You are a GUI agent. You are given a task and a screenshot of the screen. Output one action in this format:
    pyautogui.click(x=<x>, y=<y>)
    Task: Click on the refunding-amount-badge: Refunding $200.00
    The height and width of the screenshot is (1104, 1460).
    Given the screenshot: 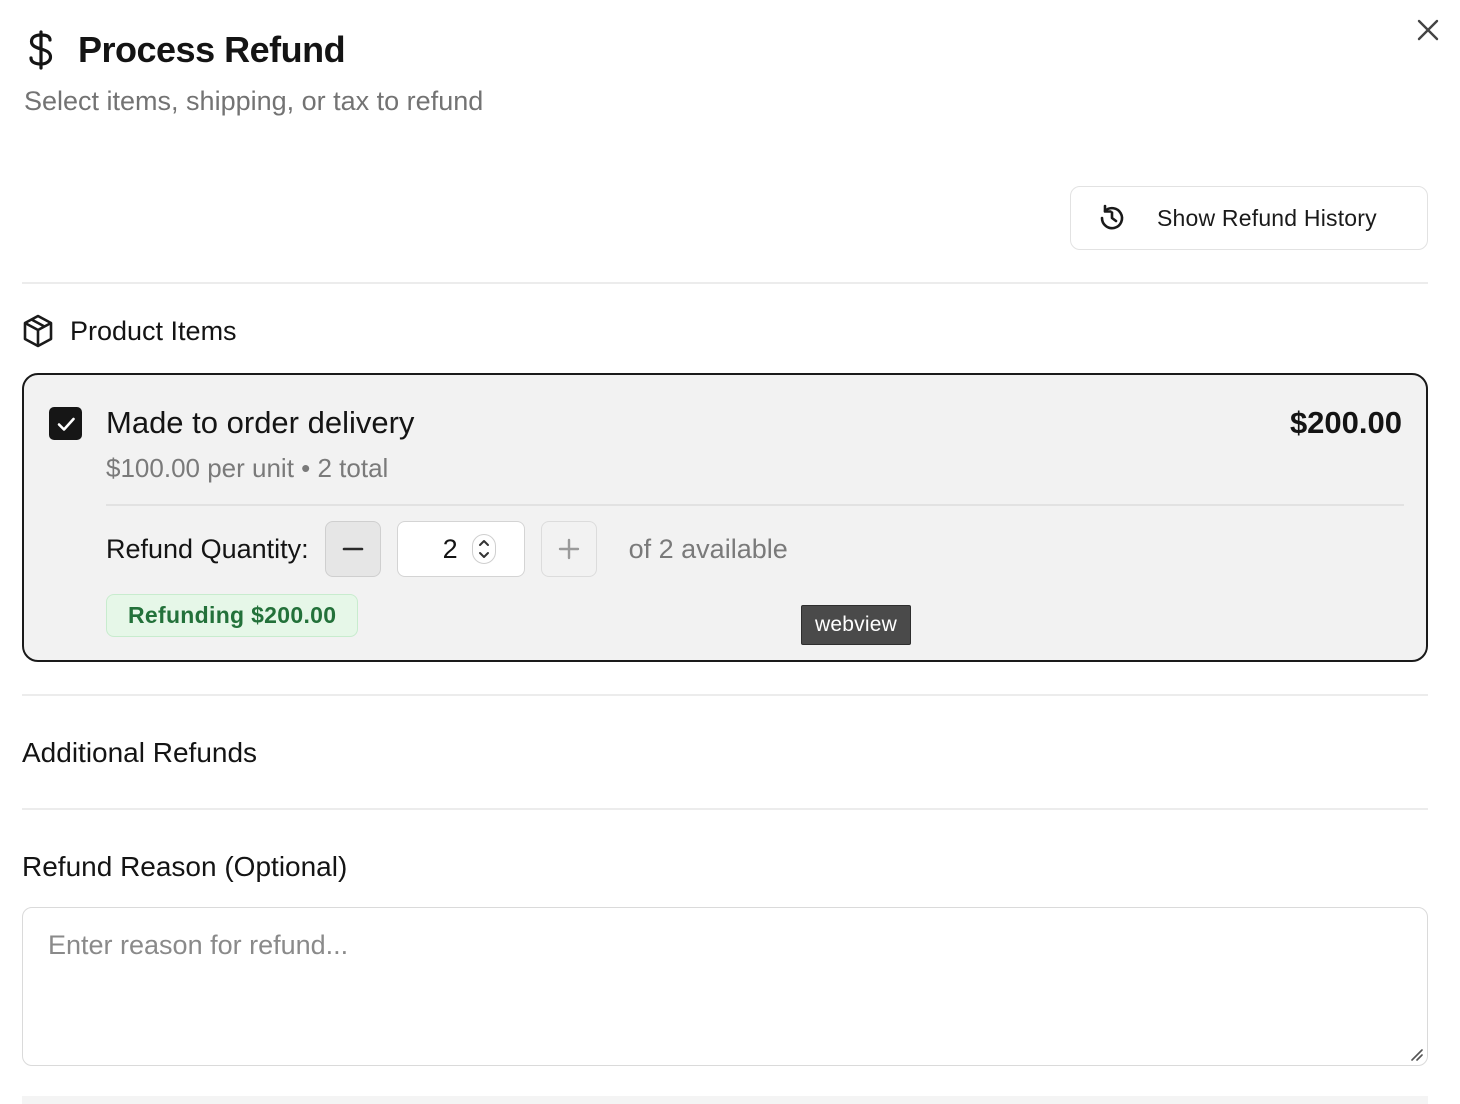 What is the action you would take?
    pyautogui.click(x=232, y=615)
    